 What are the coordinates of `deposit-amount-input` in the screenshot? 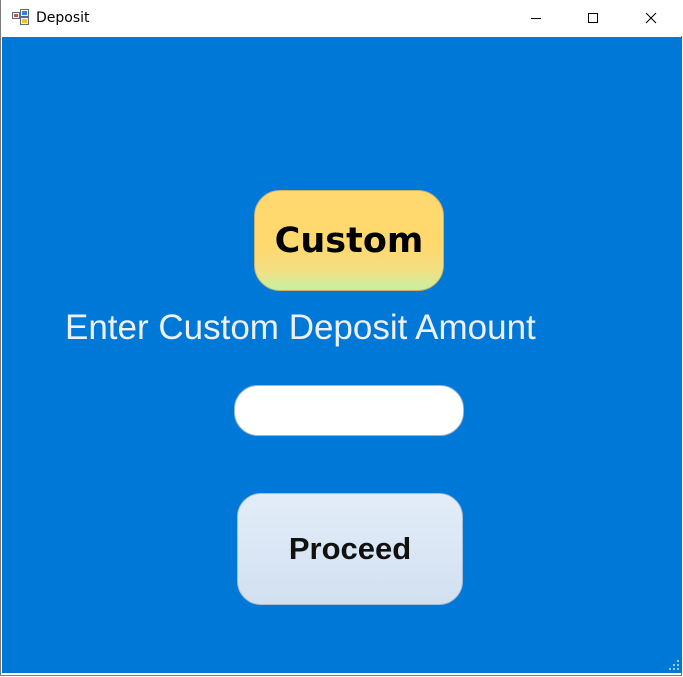 It's located at (349, 410).